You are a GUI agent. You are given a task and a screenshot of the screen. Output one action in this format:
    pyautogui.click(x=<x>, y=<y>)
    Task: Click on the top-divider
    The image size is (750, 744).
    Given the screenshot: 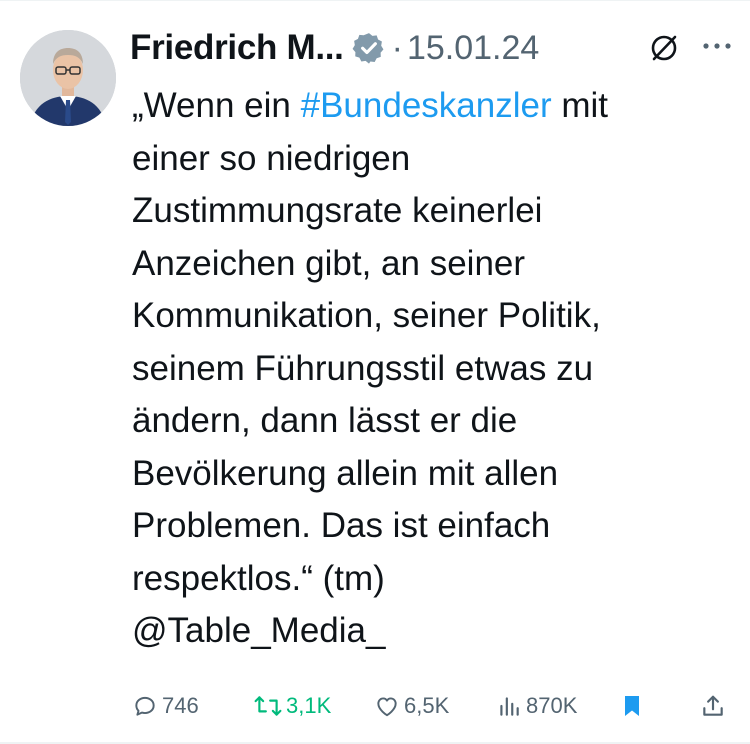 What is the action you would take?
    pyautogui.click(x=375, y=0)
    